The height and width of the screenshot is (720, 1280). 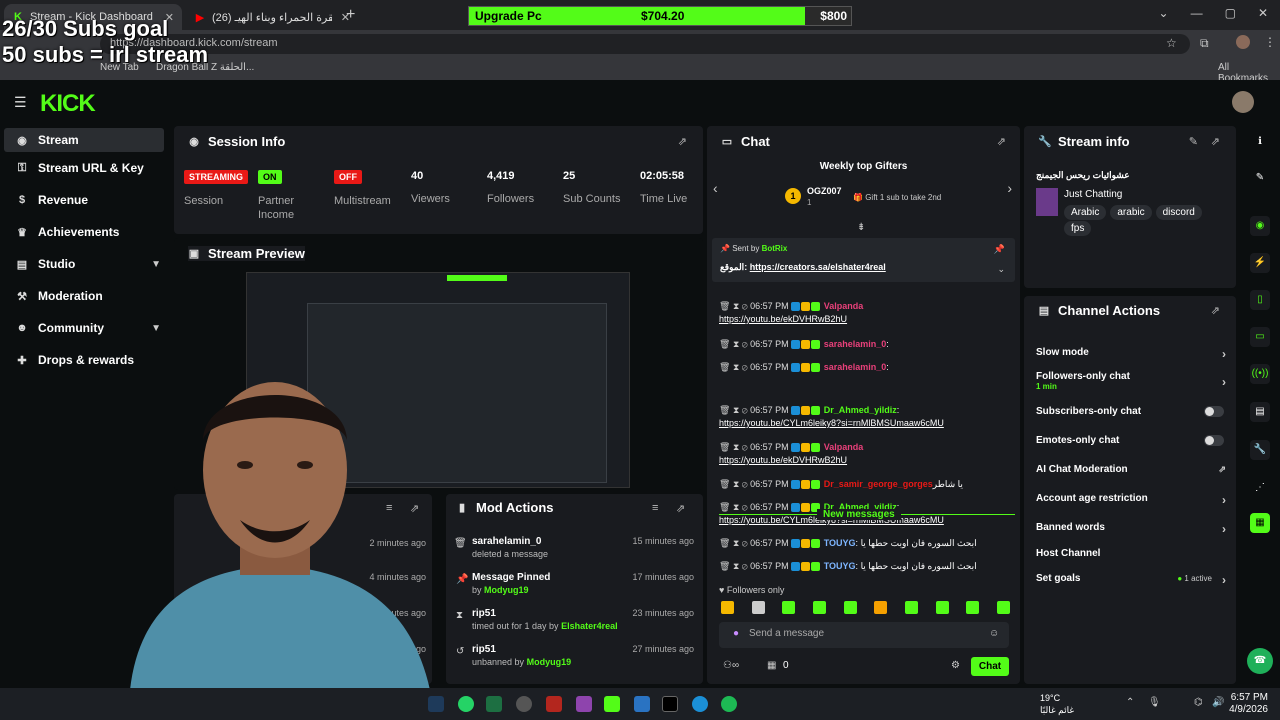 What do you see at coordinates (1009, 188) in the screenshot?
I see `chevron-right-icon: ›` at bounding box center [1009, 188].